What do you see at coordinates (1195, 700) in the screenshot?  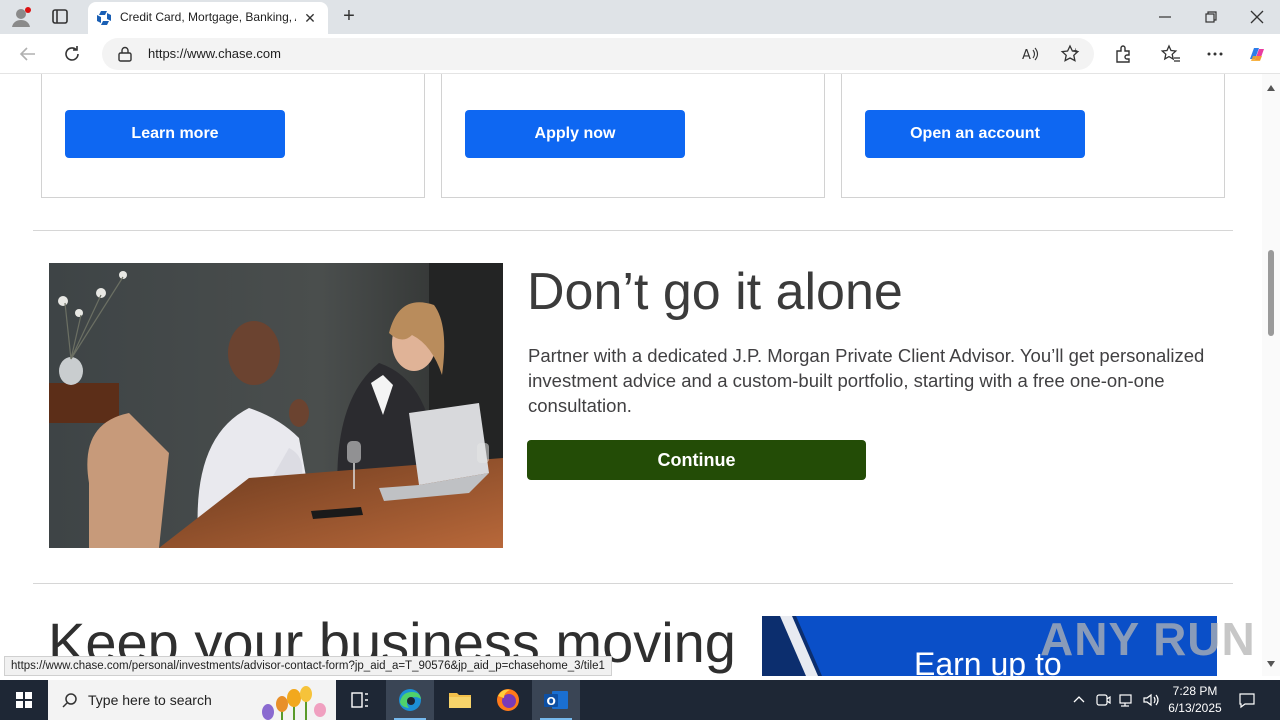 I see `system-clock: 7:28 PM 6/13/2025` at bounding box center [1195, 700].